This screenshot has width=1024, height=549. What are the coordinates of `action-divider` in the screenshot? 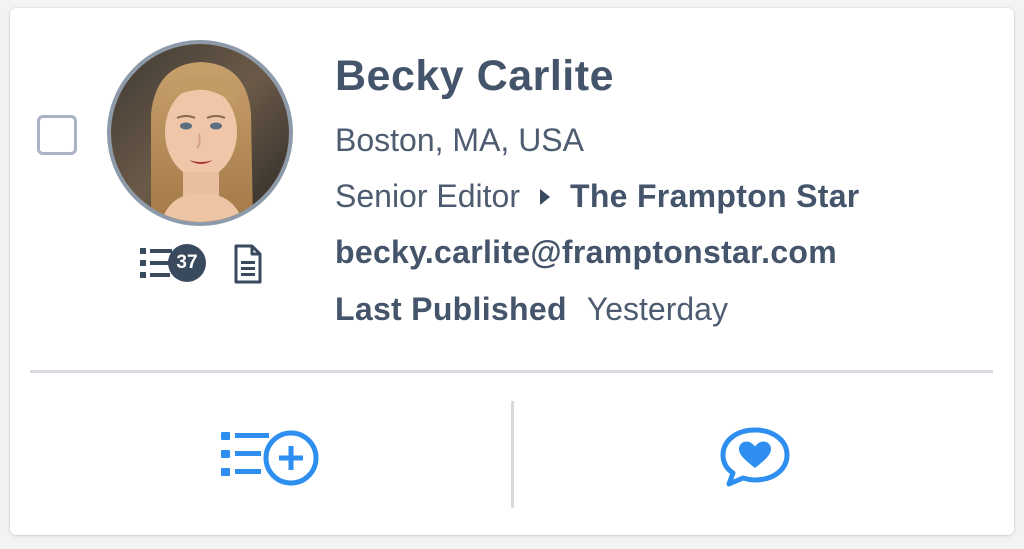 It's located at (512, 454).